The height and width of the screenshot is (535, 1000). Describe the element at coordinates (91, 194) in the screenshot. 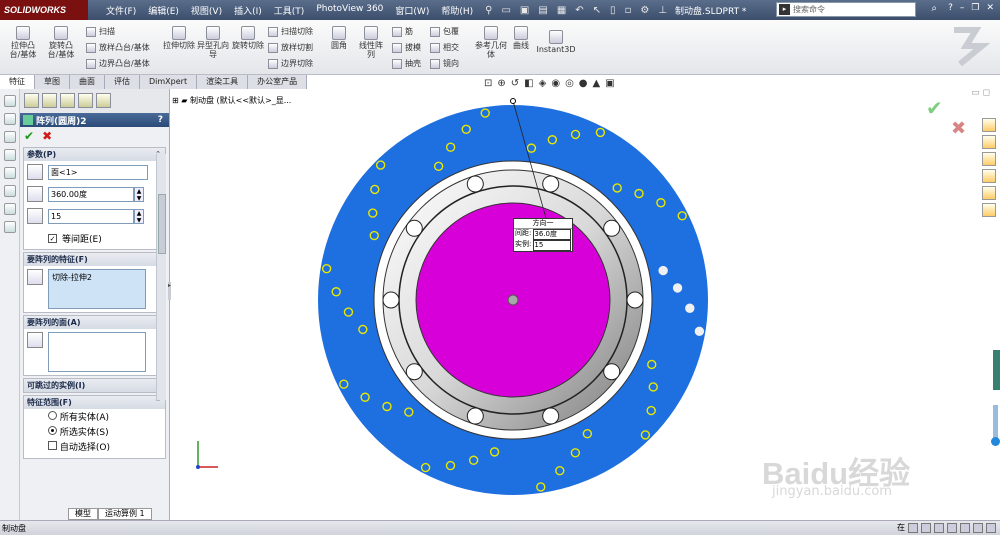

I see `angle-field: 360.00度` at that location.